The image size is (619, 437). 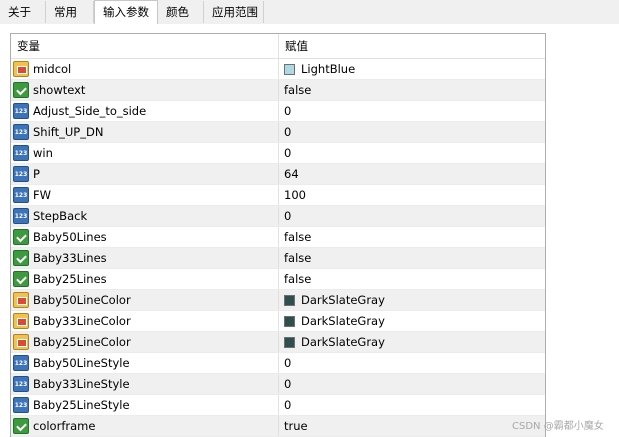 I want to click on parameter-name-cell: Baby25Lines, so click(x=145, y=279).